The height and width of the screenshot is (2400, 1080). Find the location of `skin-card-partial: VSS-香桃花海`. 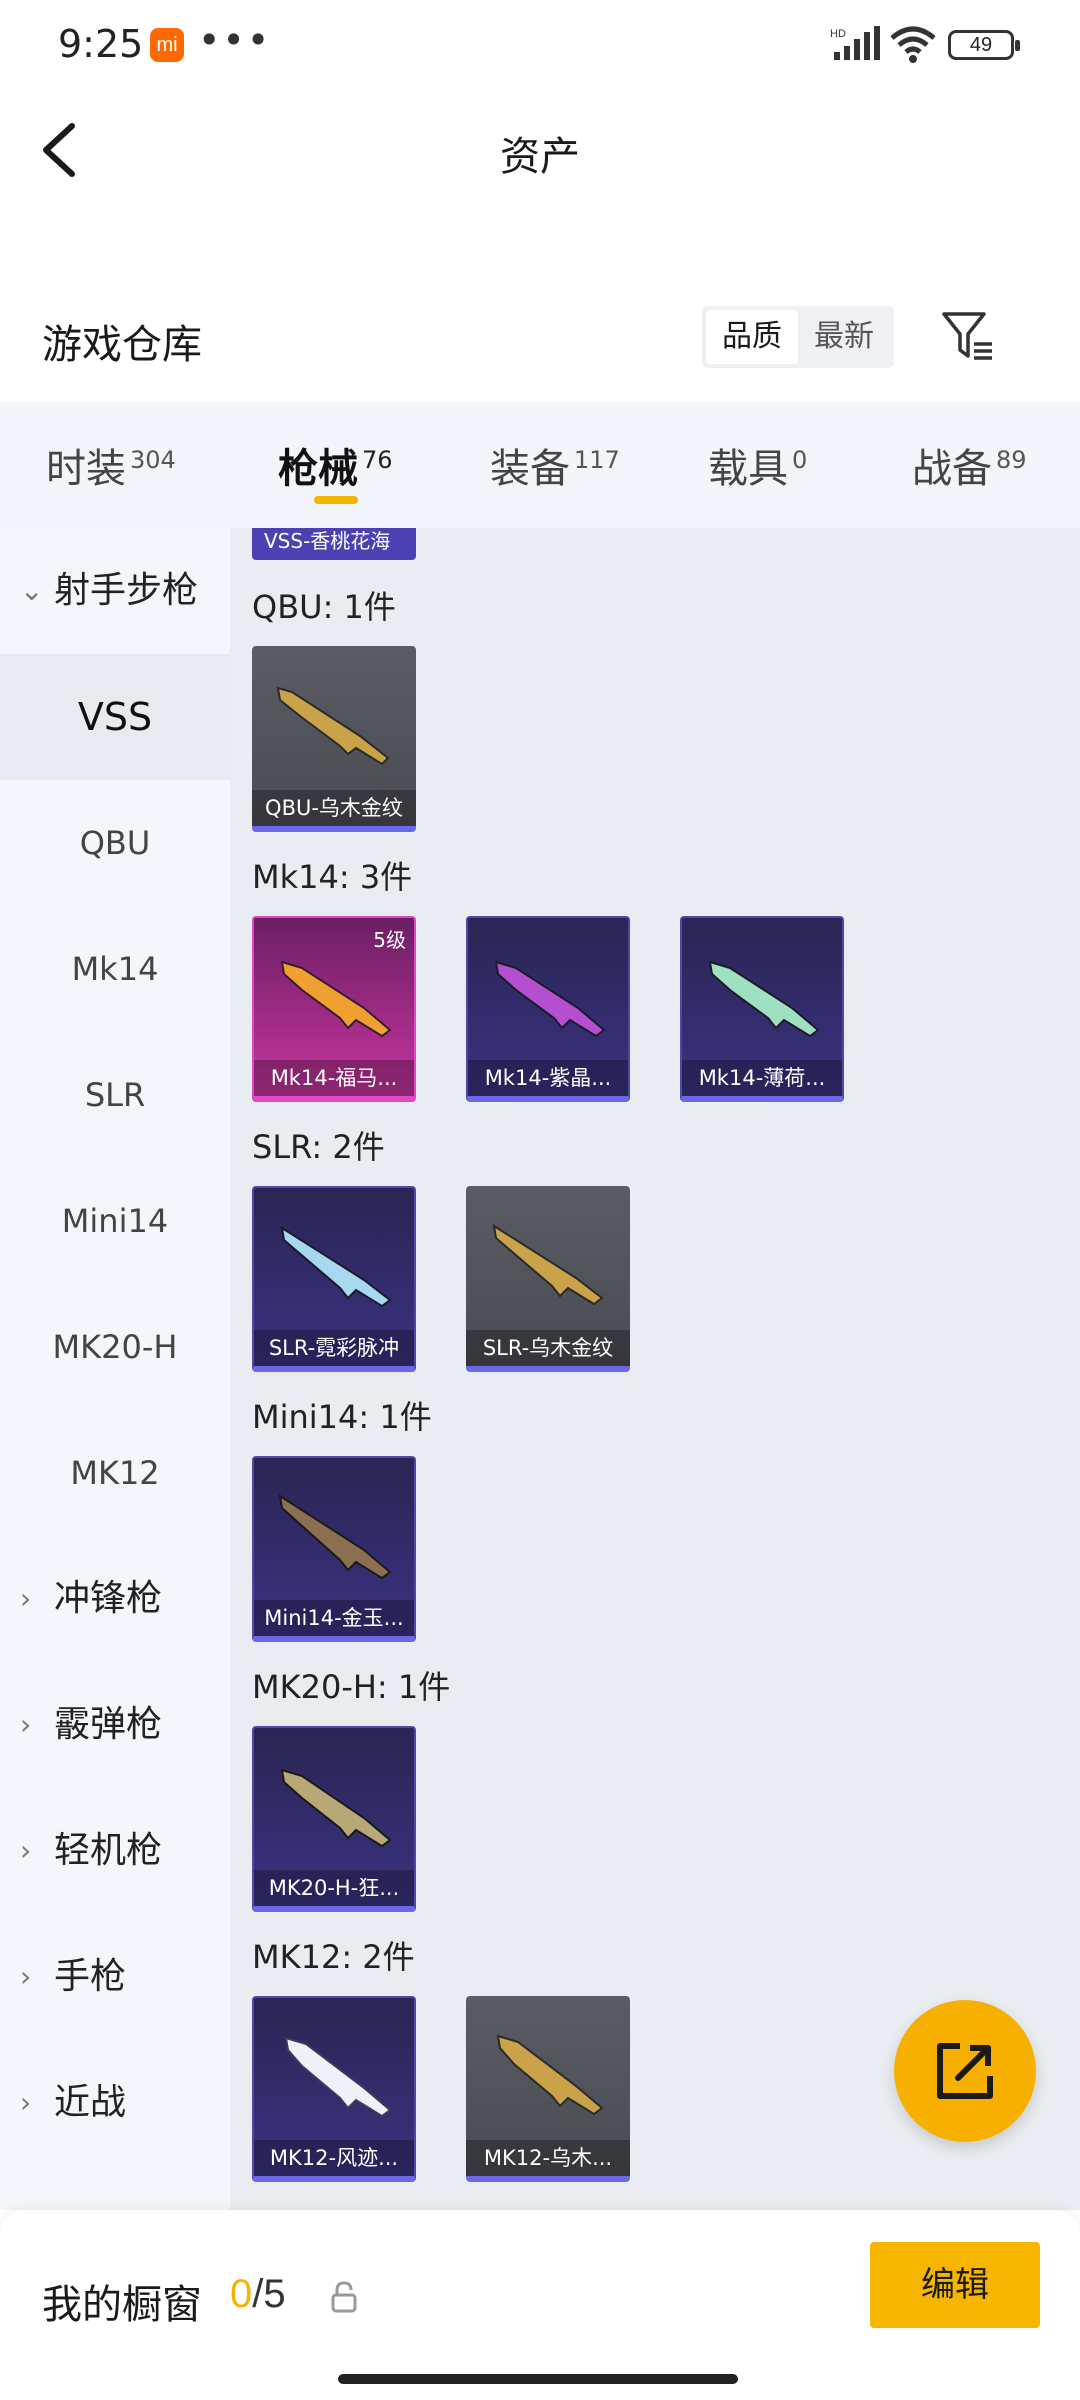

skin-card-partial: VSS-香桃花海 is located at coordinates (334, 544).